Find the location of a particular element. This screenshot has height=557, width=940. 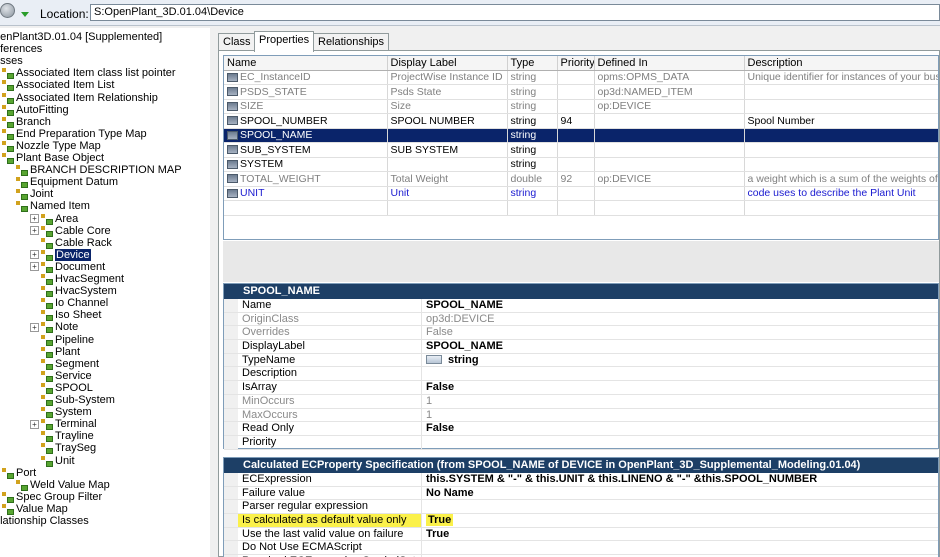

tree-item: Iso Sheet is located at coordinates (65, 315).